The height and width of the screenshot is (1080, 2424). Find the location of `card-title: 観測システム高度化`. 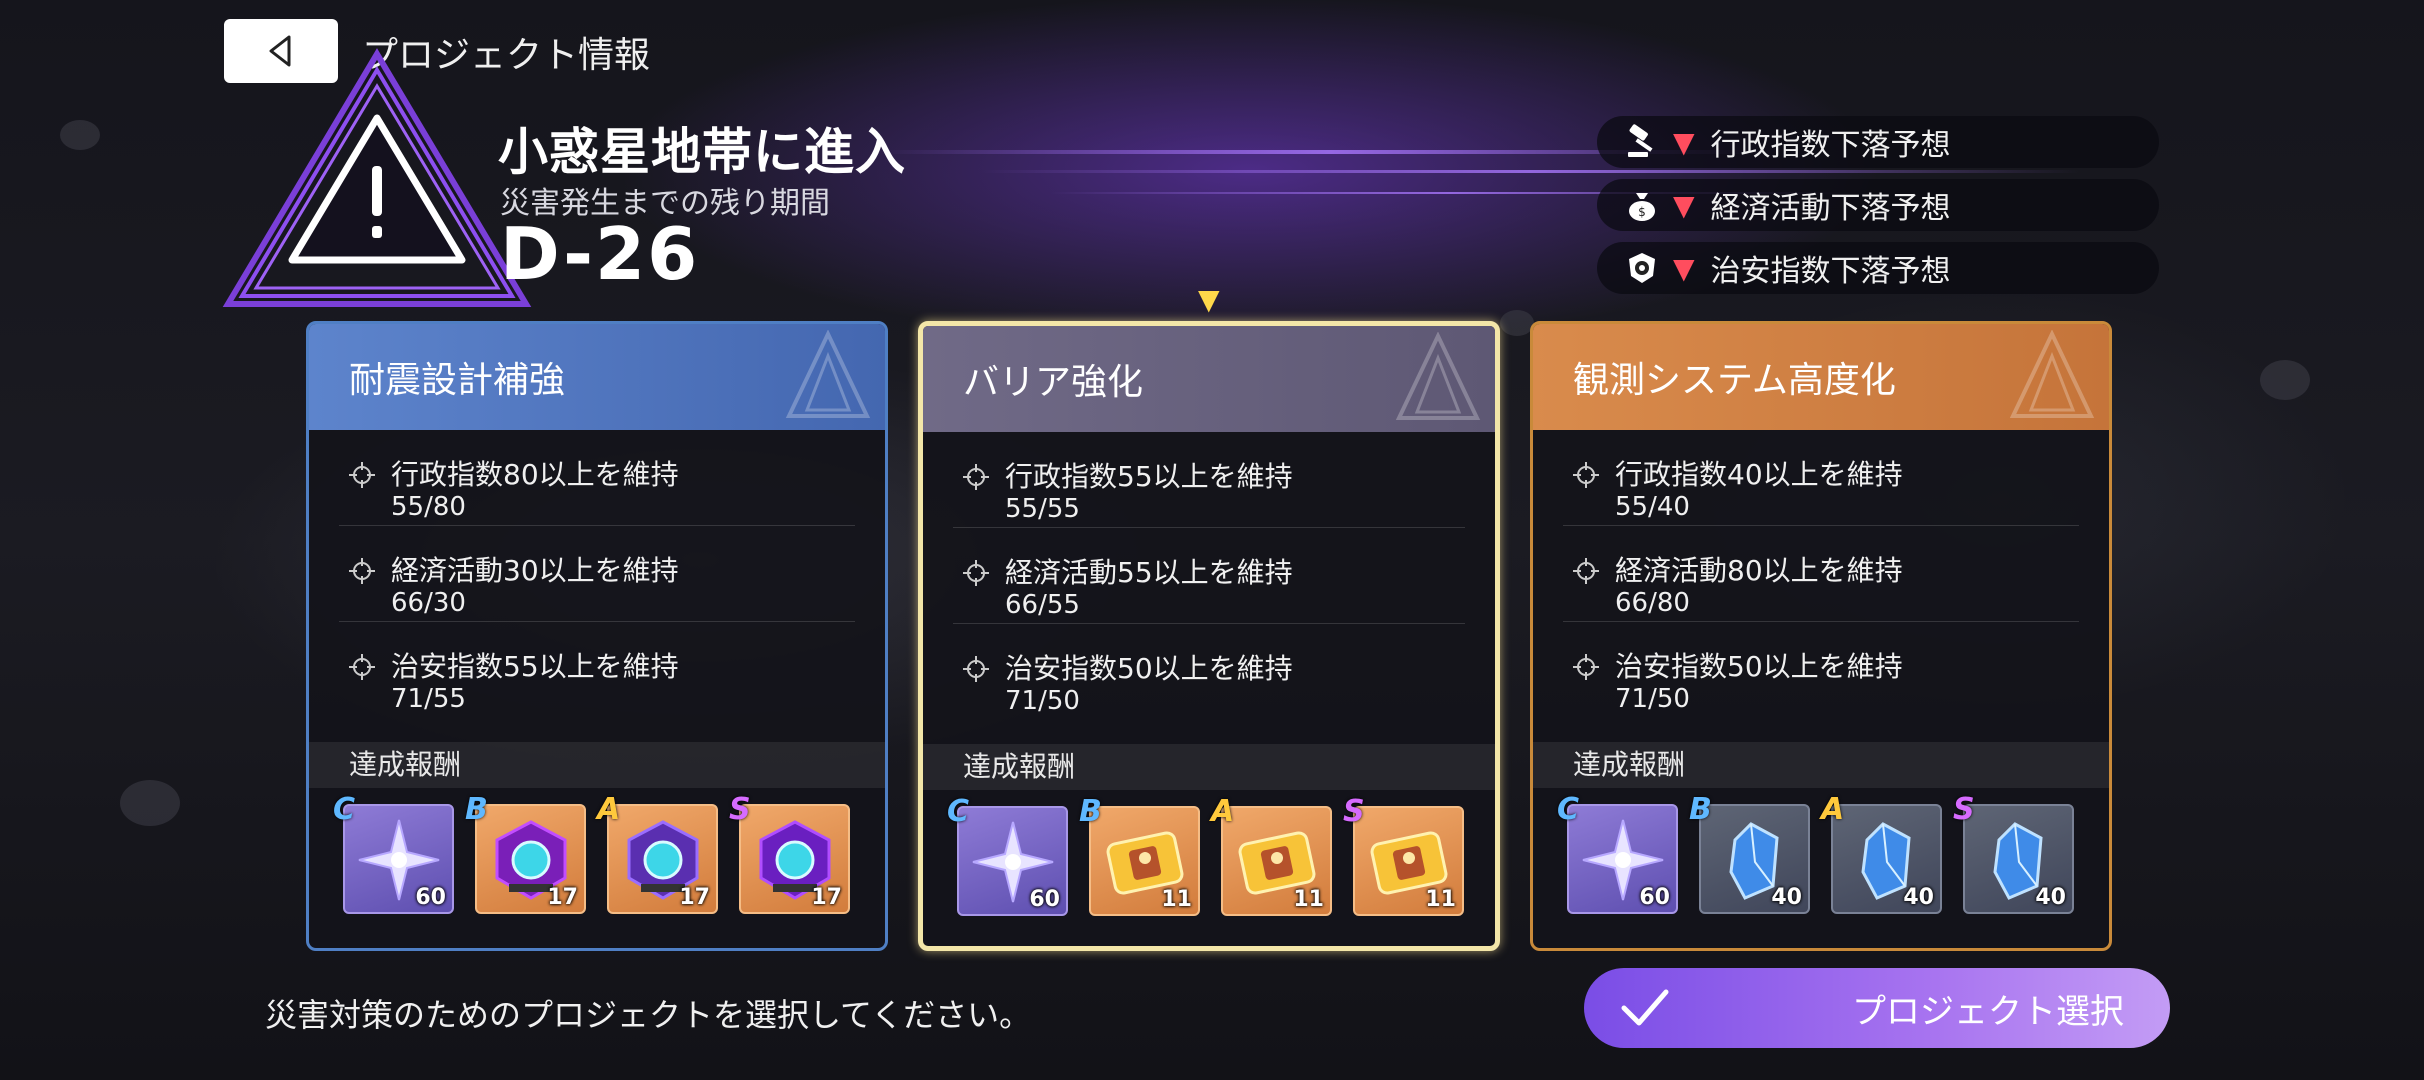

card-title: 観測システム高度化 is located at coordinates (1734, 380).